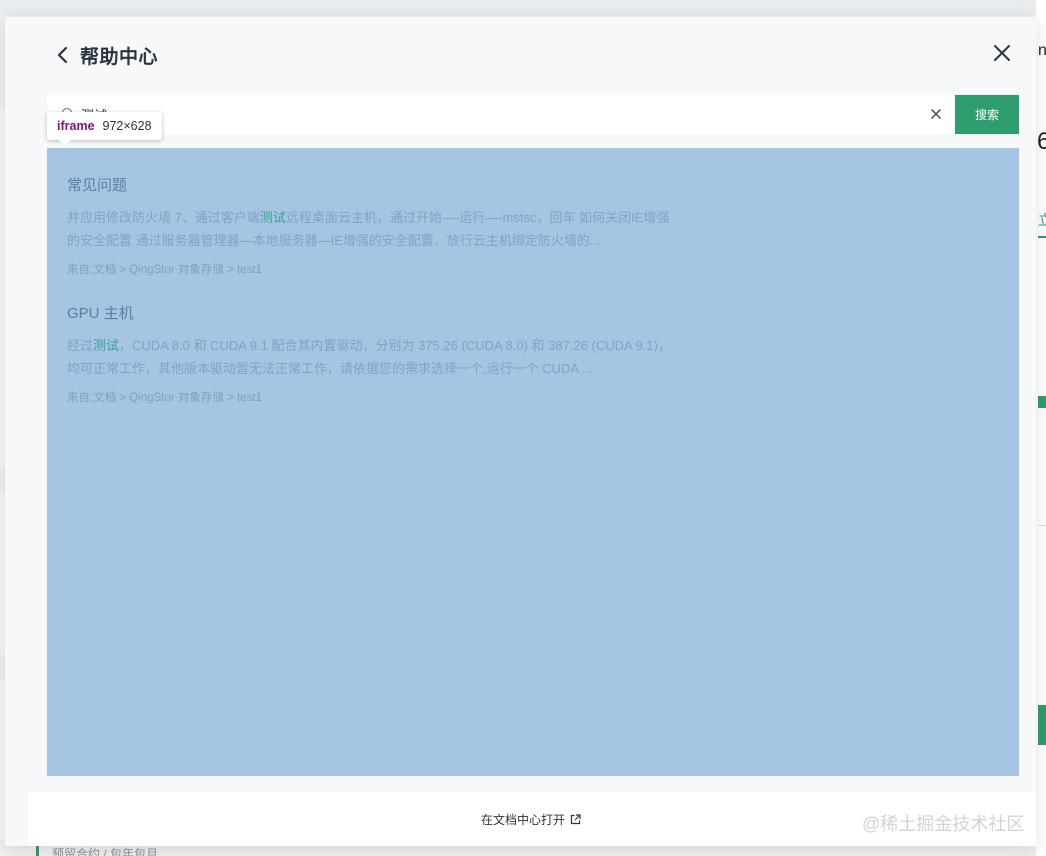 This screenshot has width=1046, height=856. I want to click on result-title: 常见问题, so click(377, 184).